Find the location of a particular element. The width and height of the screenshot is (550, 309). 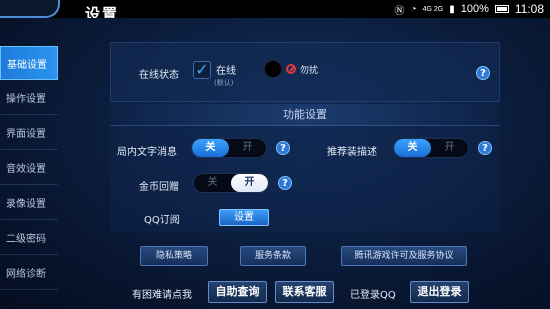

local-text-help-icon: ? is located at coordinates (283, 148).